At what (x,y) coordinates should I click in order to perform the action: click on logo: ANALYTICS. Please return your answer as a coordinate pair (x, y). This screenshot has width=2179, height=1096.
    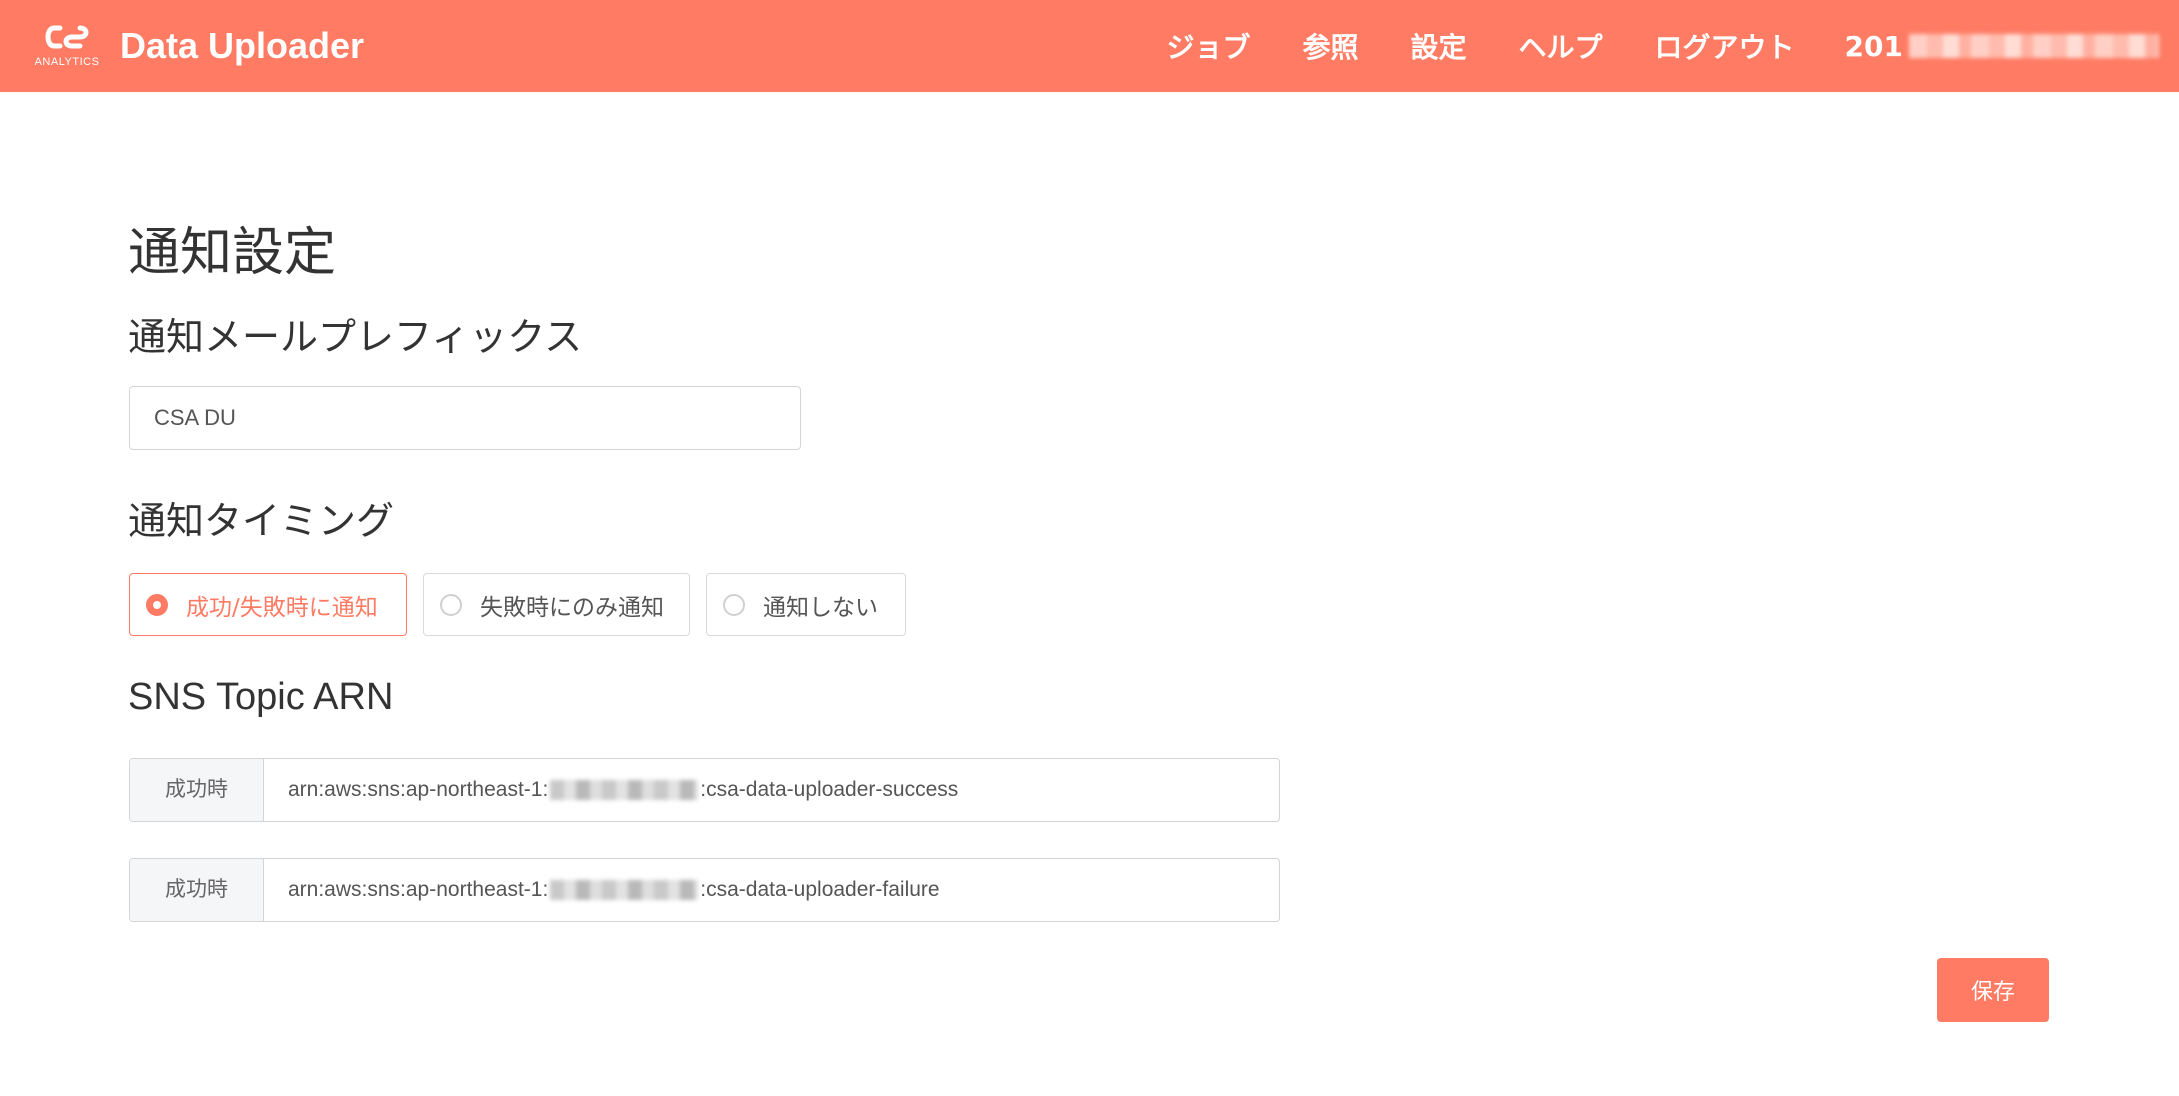
    Looking at the image, I should click on (67, 46).